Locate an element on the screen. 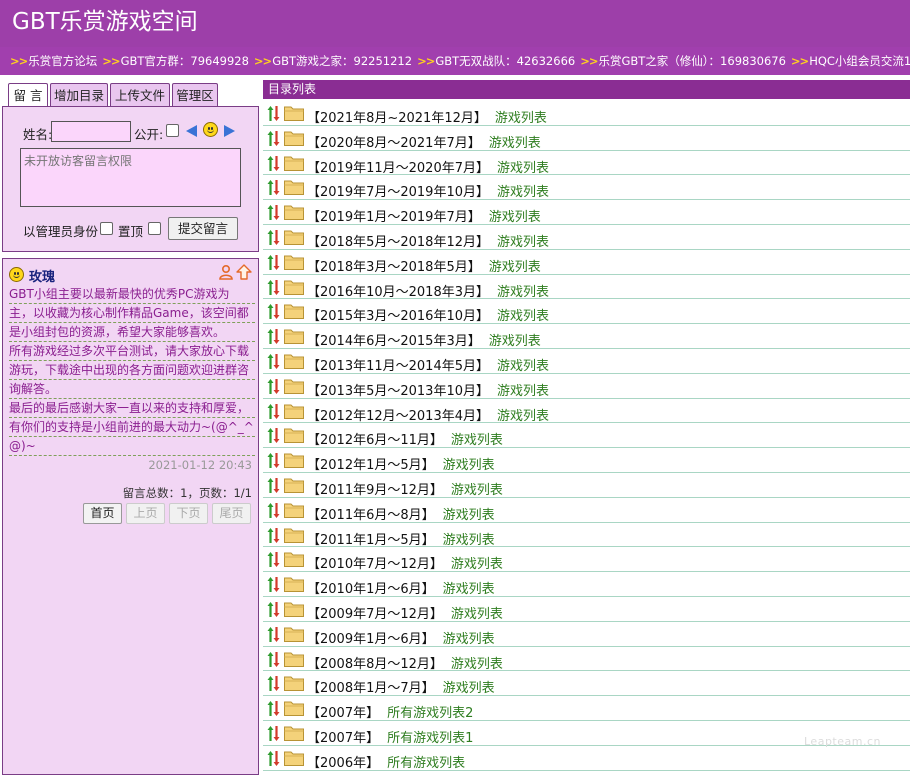 The width and height of the screenshot is (910, 775). directory-row-label: 【2008年8月～12月】 游戏列表 is located at coordinates (405, 662).